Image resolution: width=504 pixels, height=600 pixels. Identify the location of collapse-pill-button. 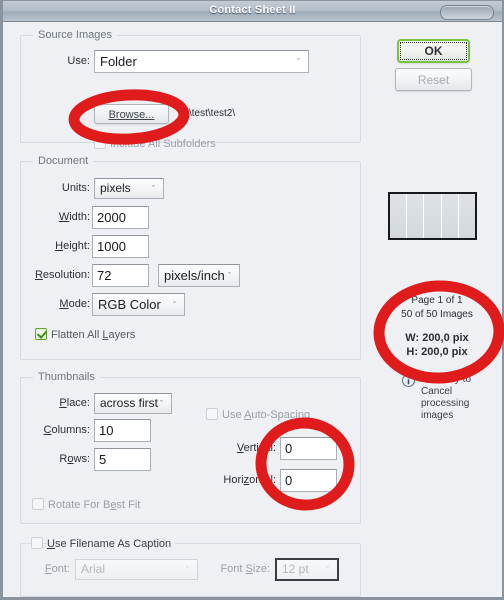
(467, 12).